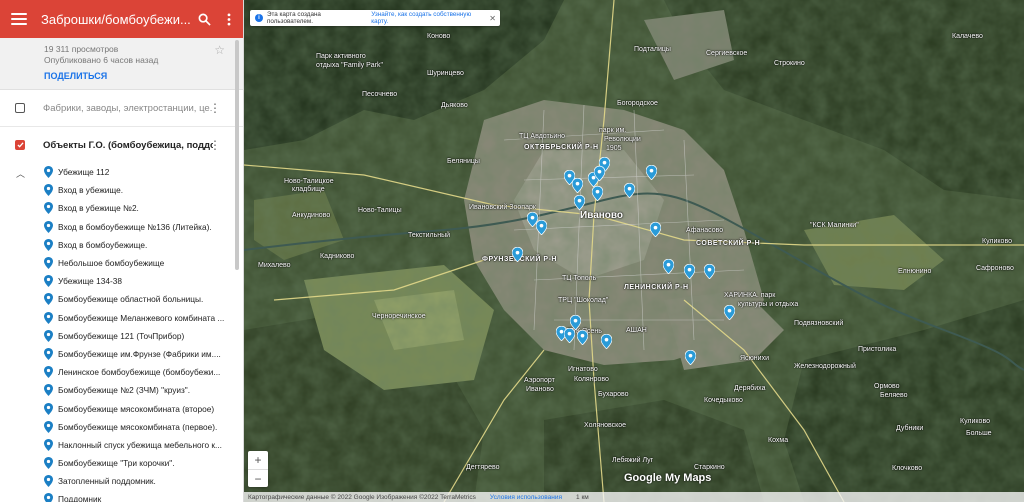  I want to click on map-place-label: Ормово, so click(887, 386).